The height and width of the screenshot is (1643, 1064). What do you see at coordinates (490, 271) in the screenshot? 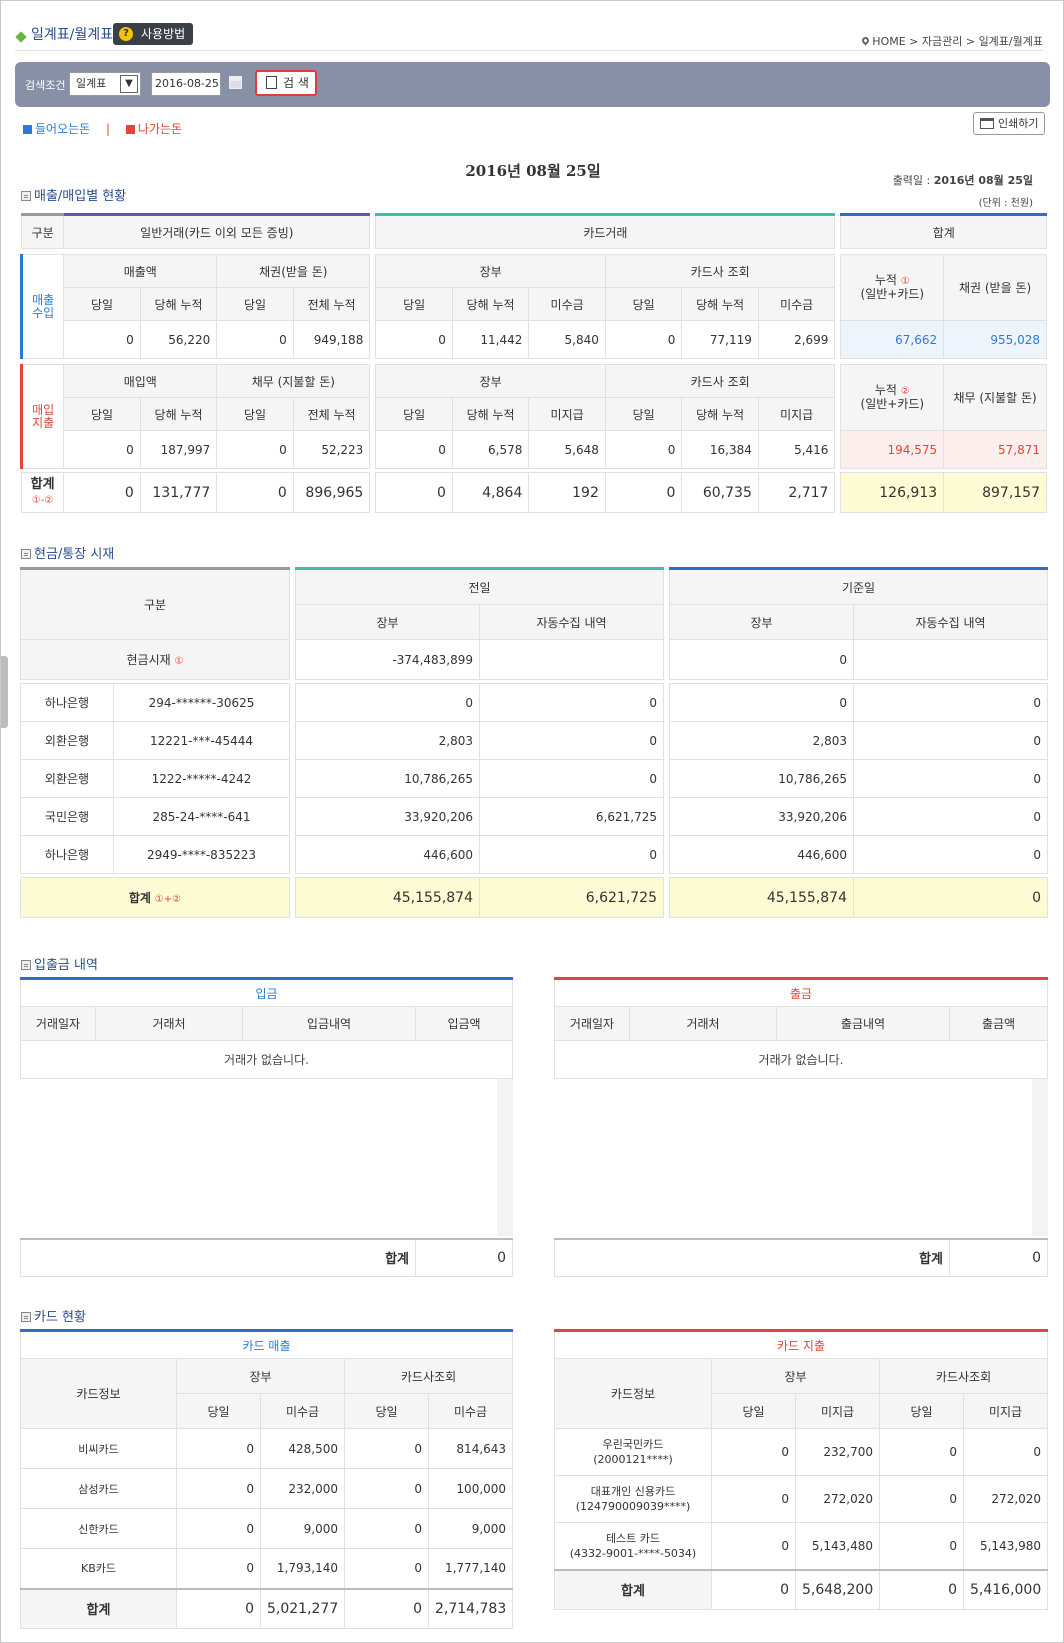
I see `h-sales-ledger: 장부` at bounding box center [490, 271].